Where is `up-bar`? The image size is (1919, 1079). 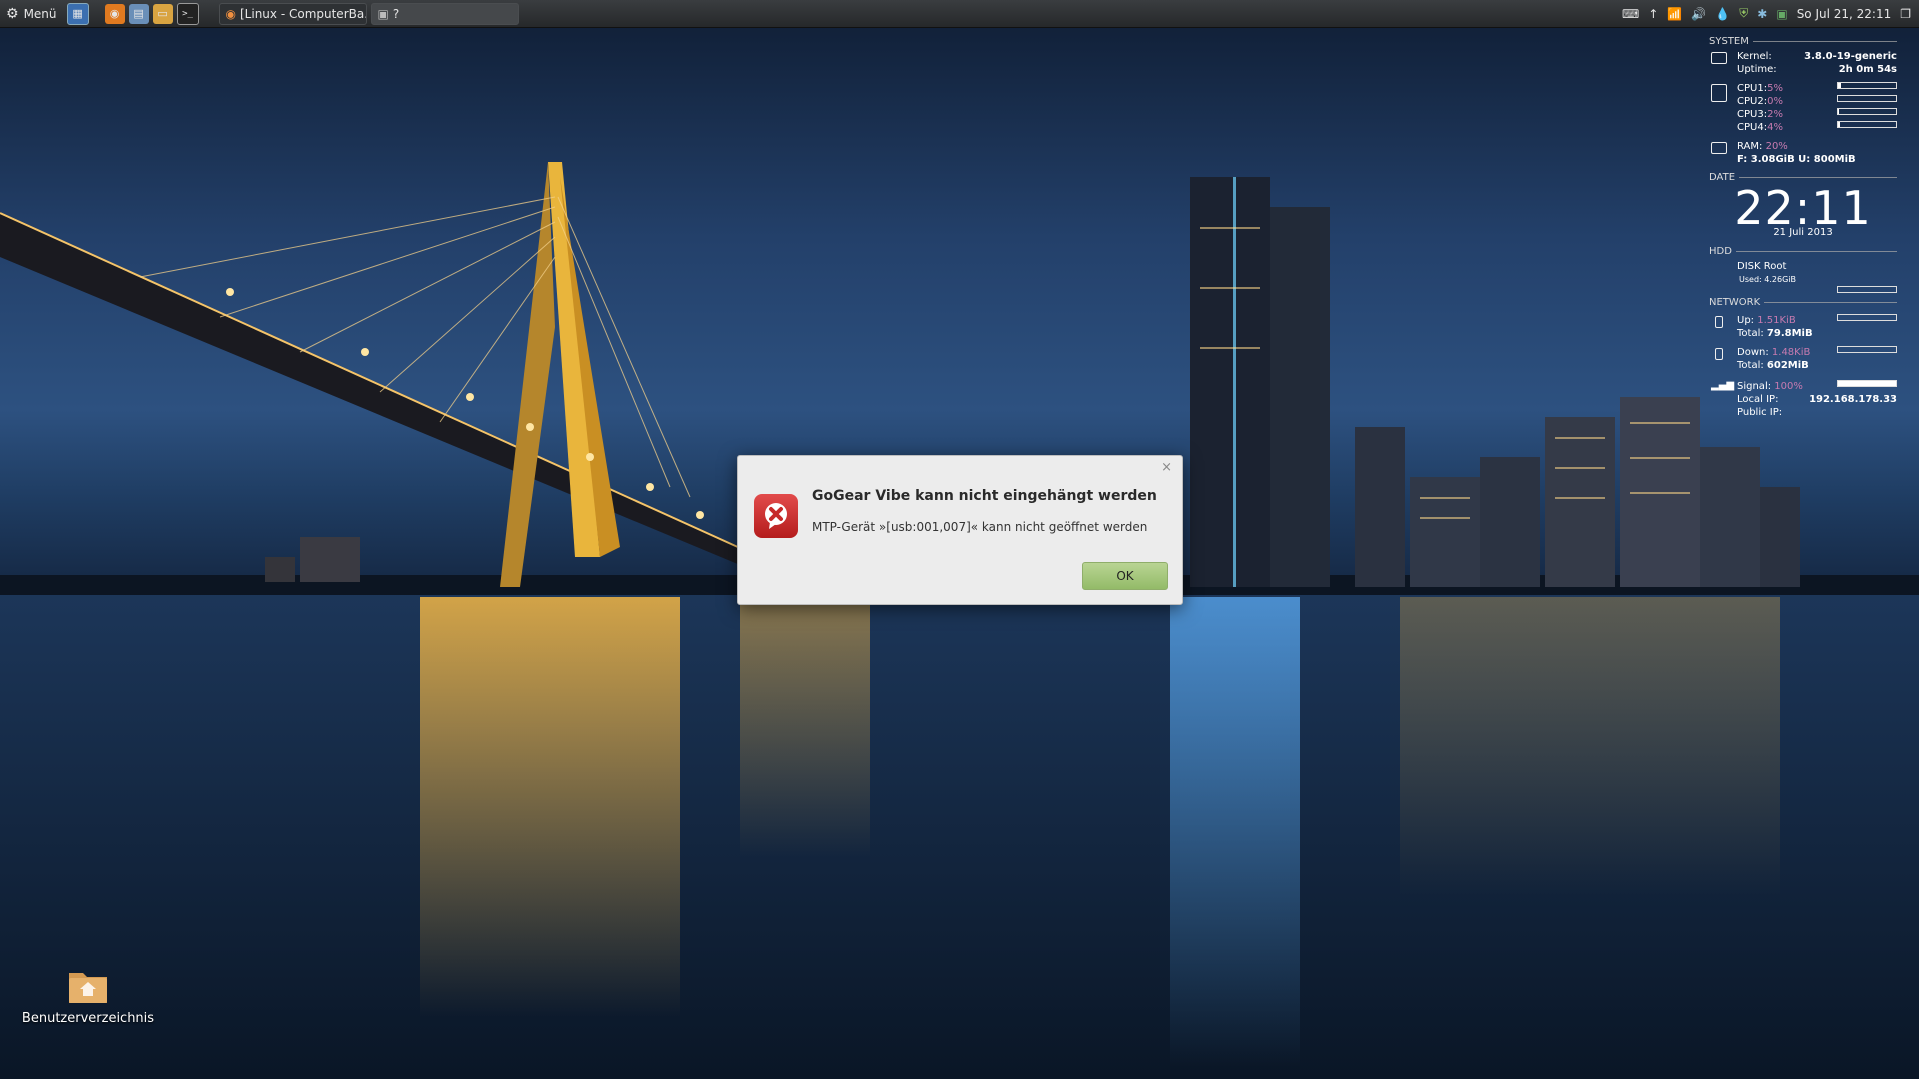 up-bar is located at coordinates (1867, 317).